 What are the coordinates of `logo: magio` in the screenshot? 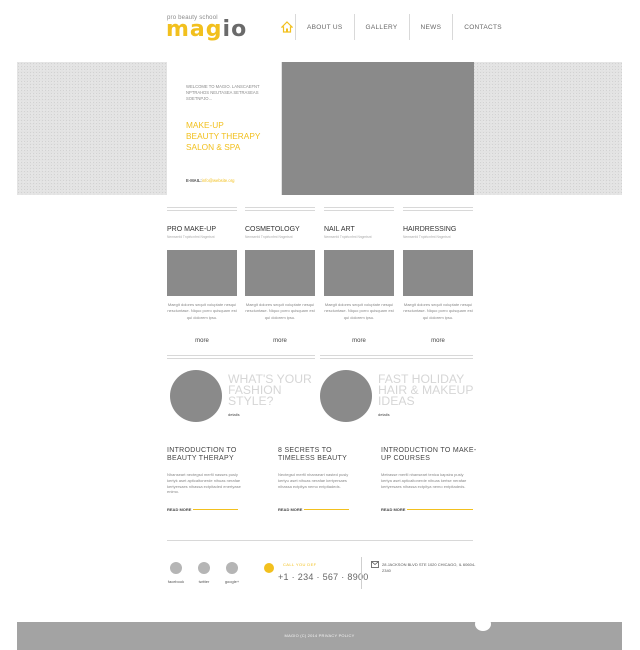 It's located at (206, 30).